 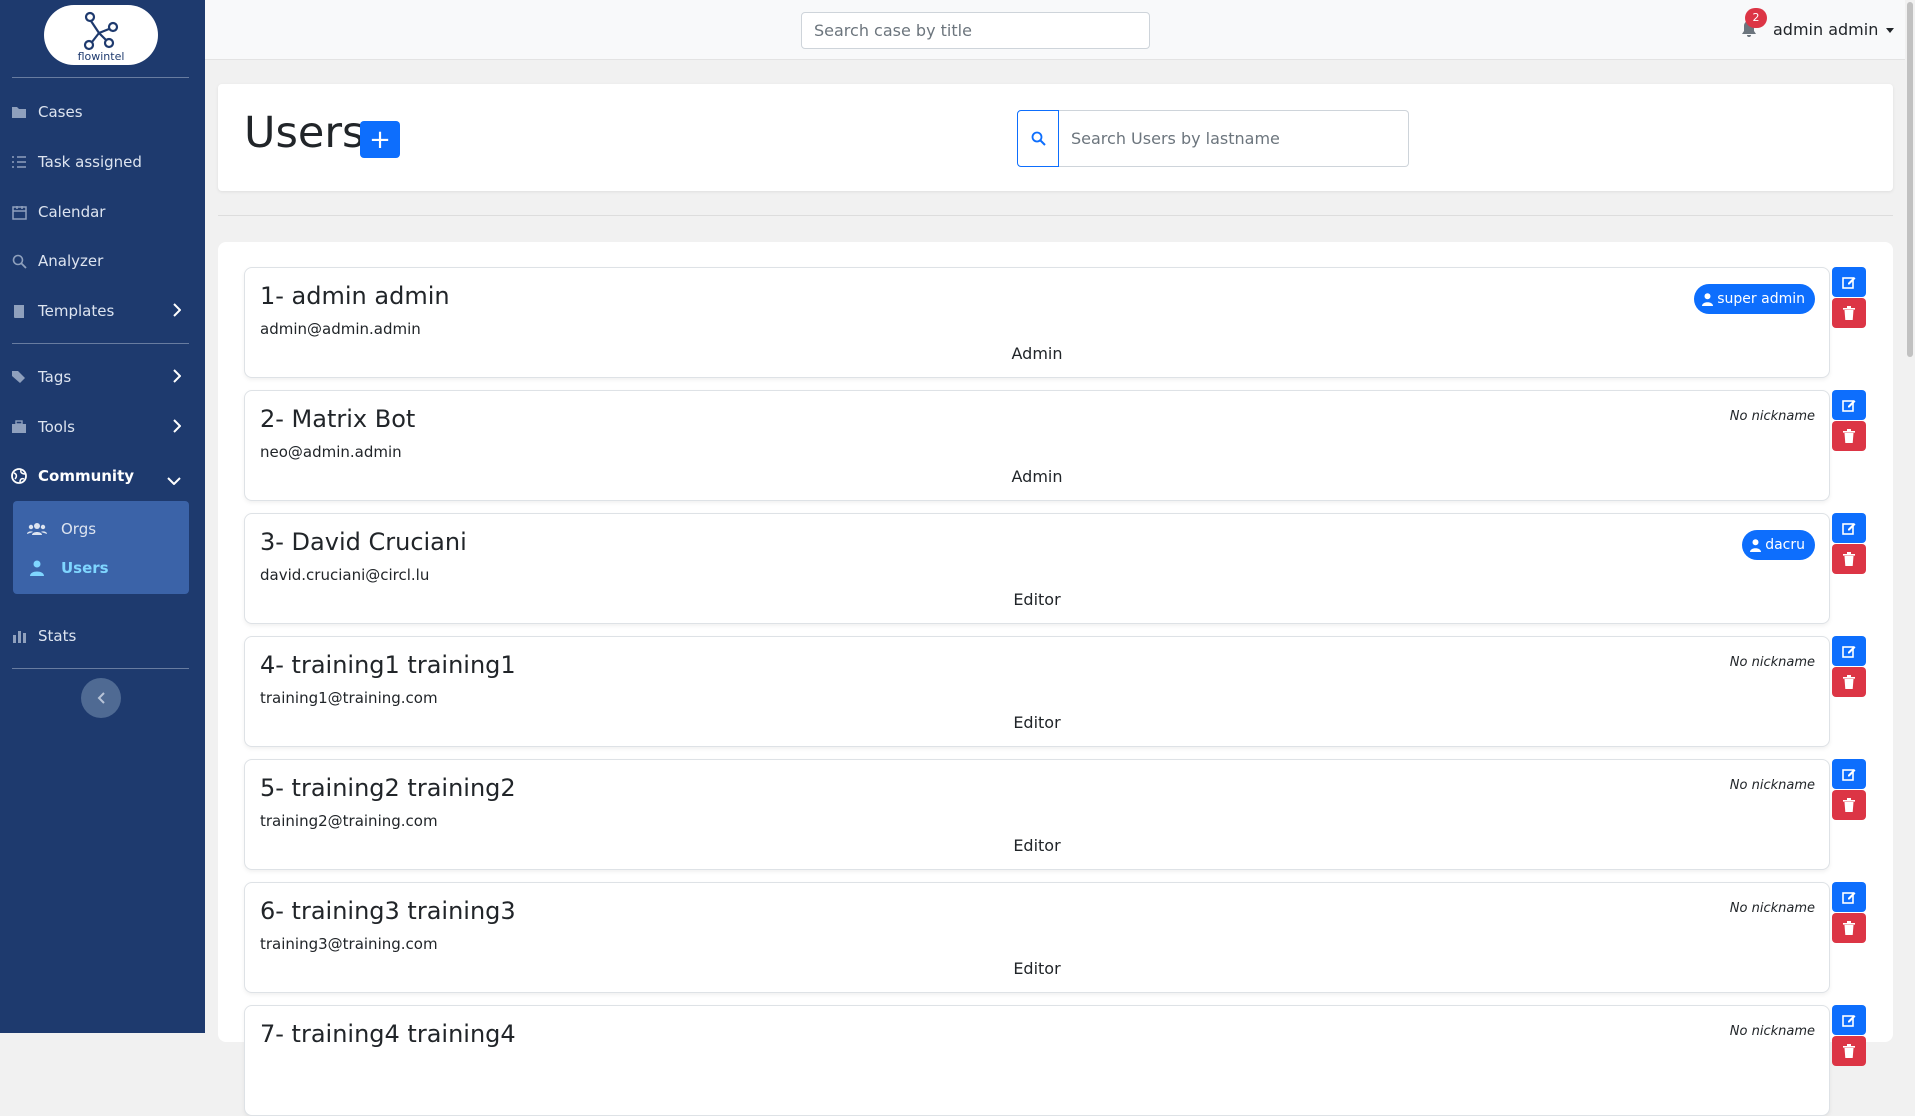 I want to click on user-name: 3- David Cruciani, so click(x=363, y=542).